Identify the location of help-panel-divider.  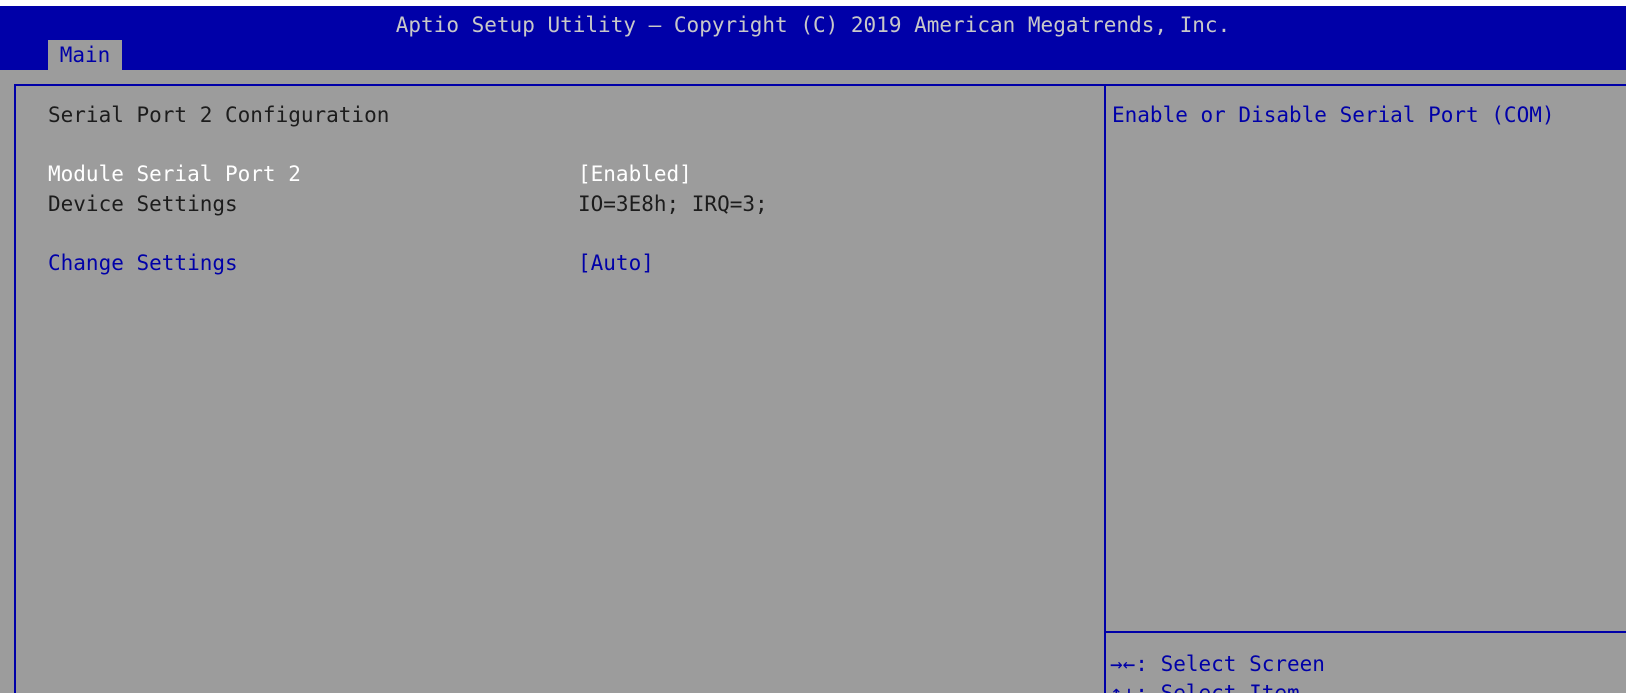
(1105, 388).